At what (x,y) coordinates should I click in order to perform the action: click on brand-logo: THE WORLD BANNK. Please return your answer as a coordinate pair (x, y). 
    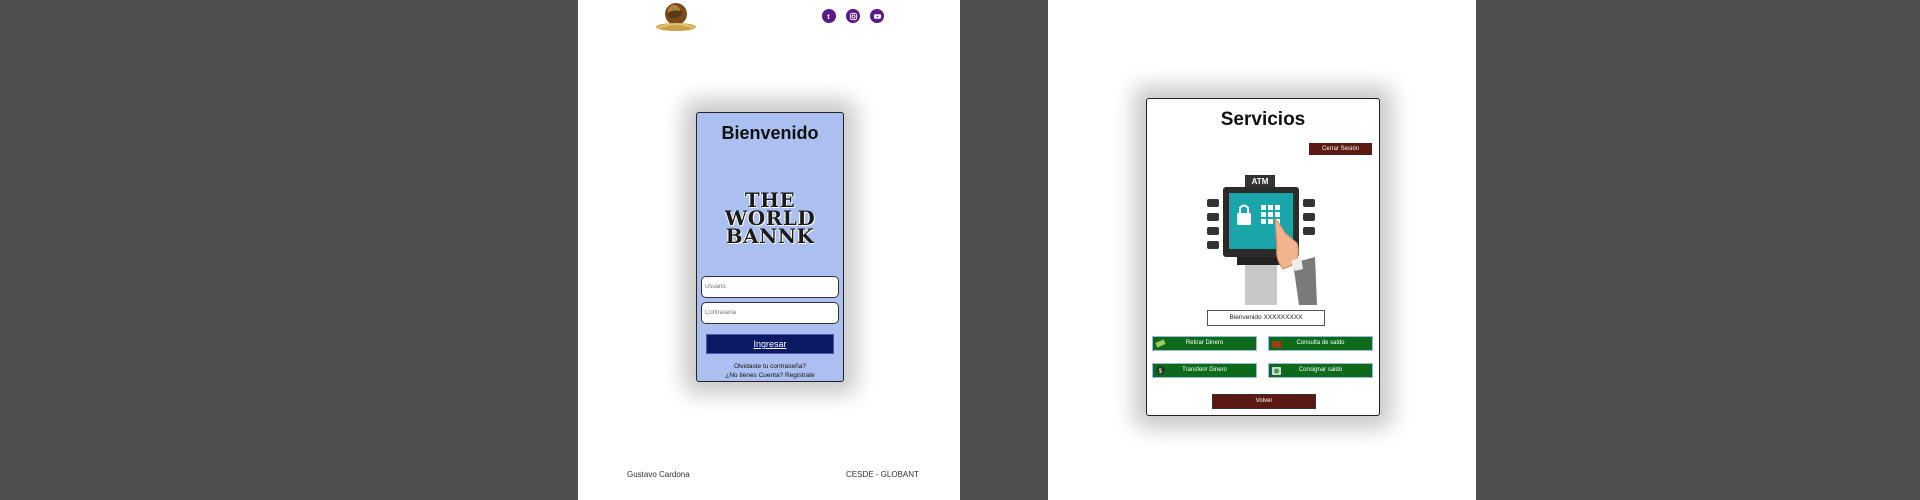
    Looking at the image, I should click on (770, 218).